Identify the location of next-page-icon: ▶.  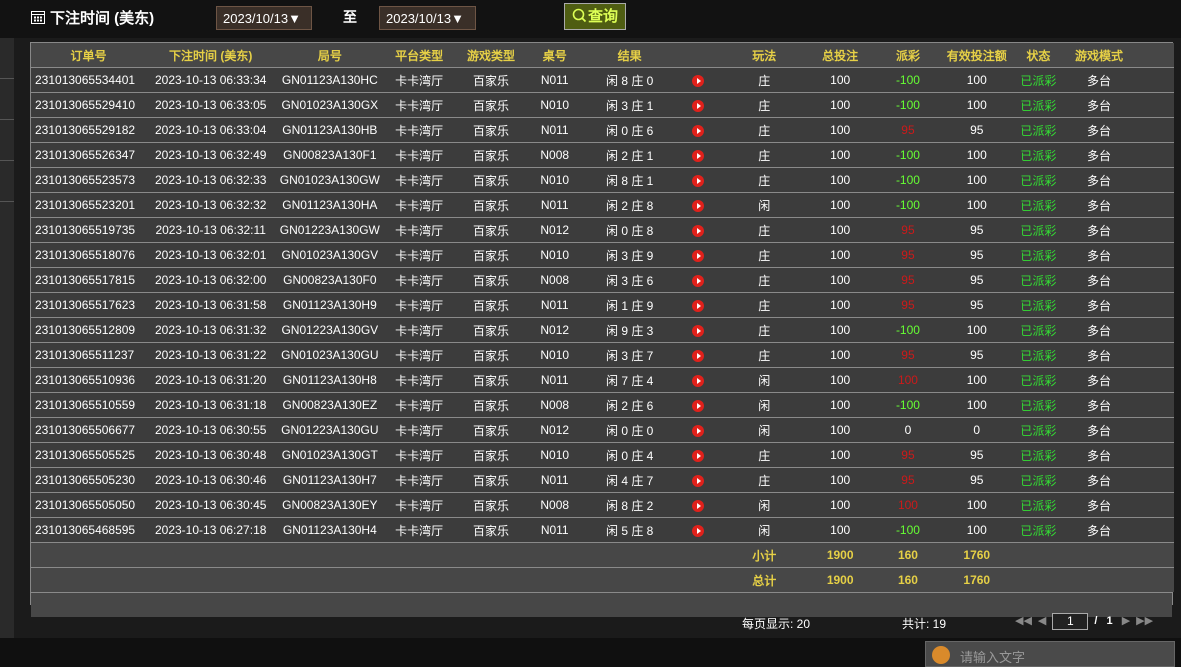
(1126, 621).